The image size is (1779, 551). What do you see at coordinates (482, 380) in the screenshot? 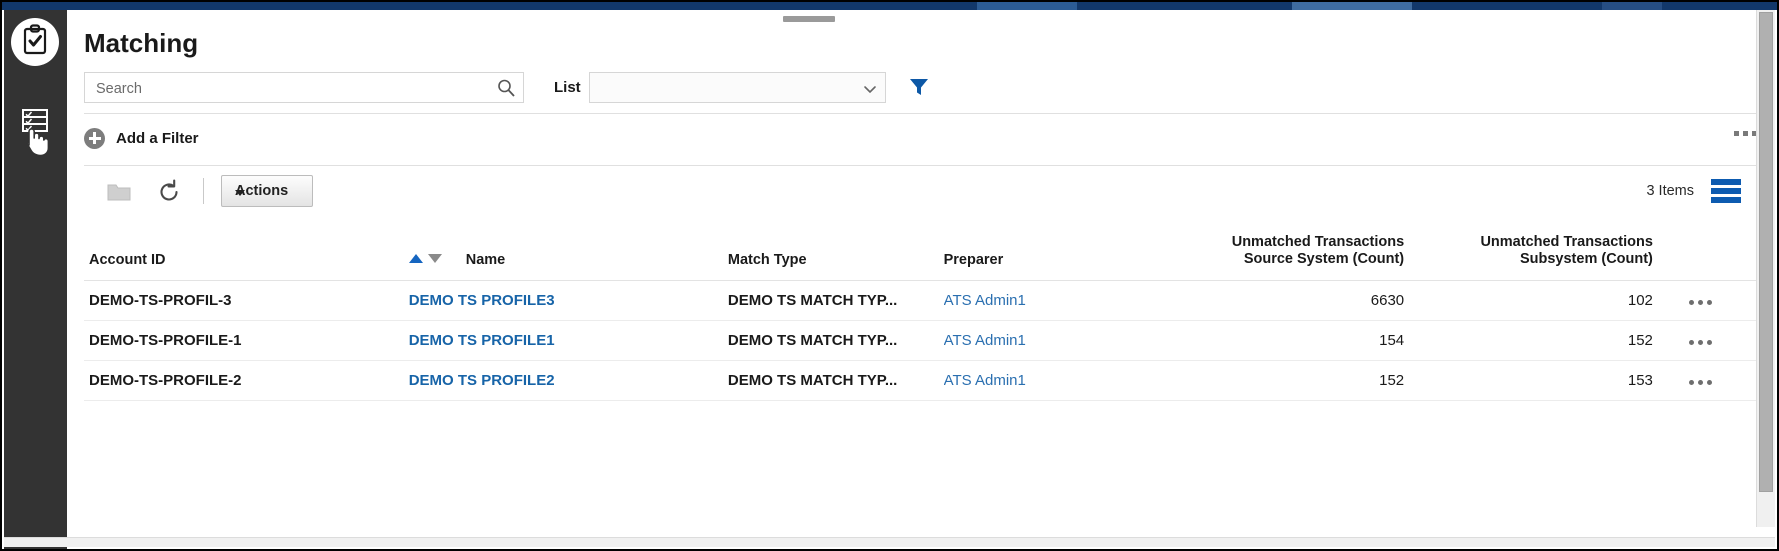
I see `name-link: DEMO TS PROFILE2` at bounding box center [482, 380].